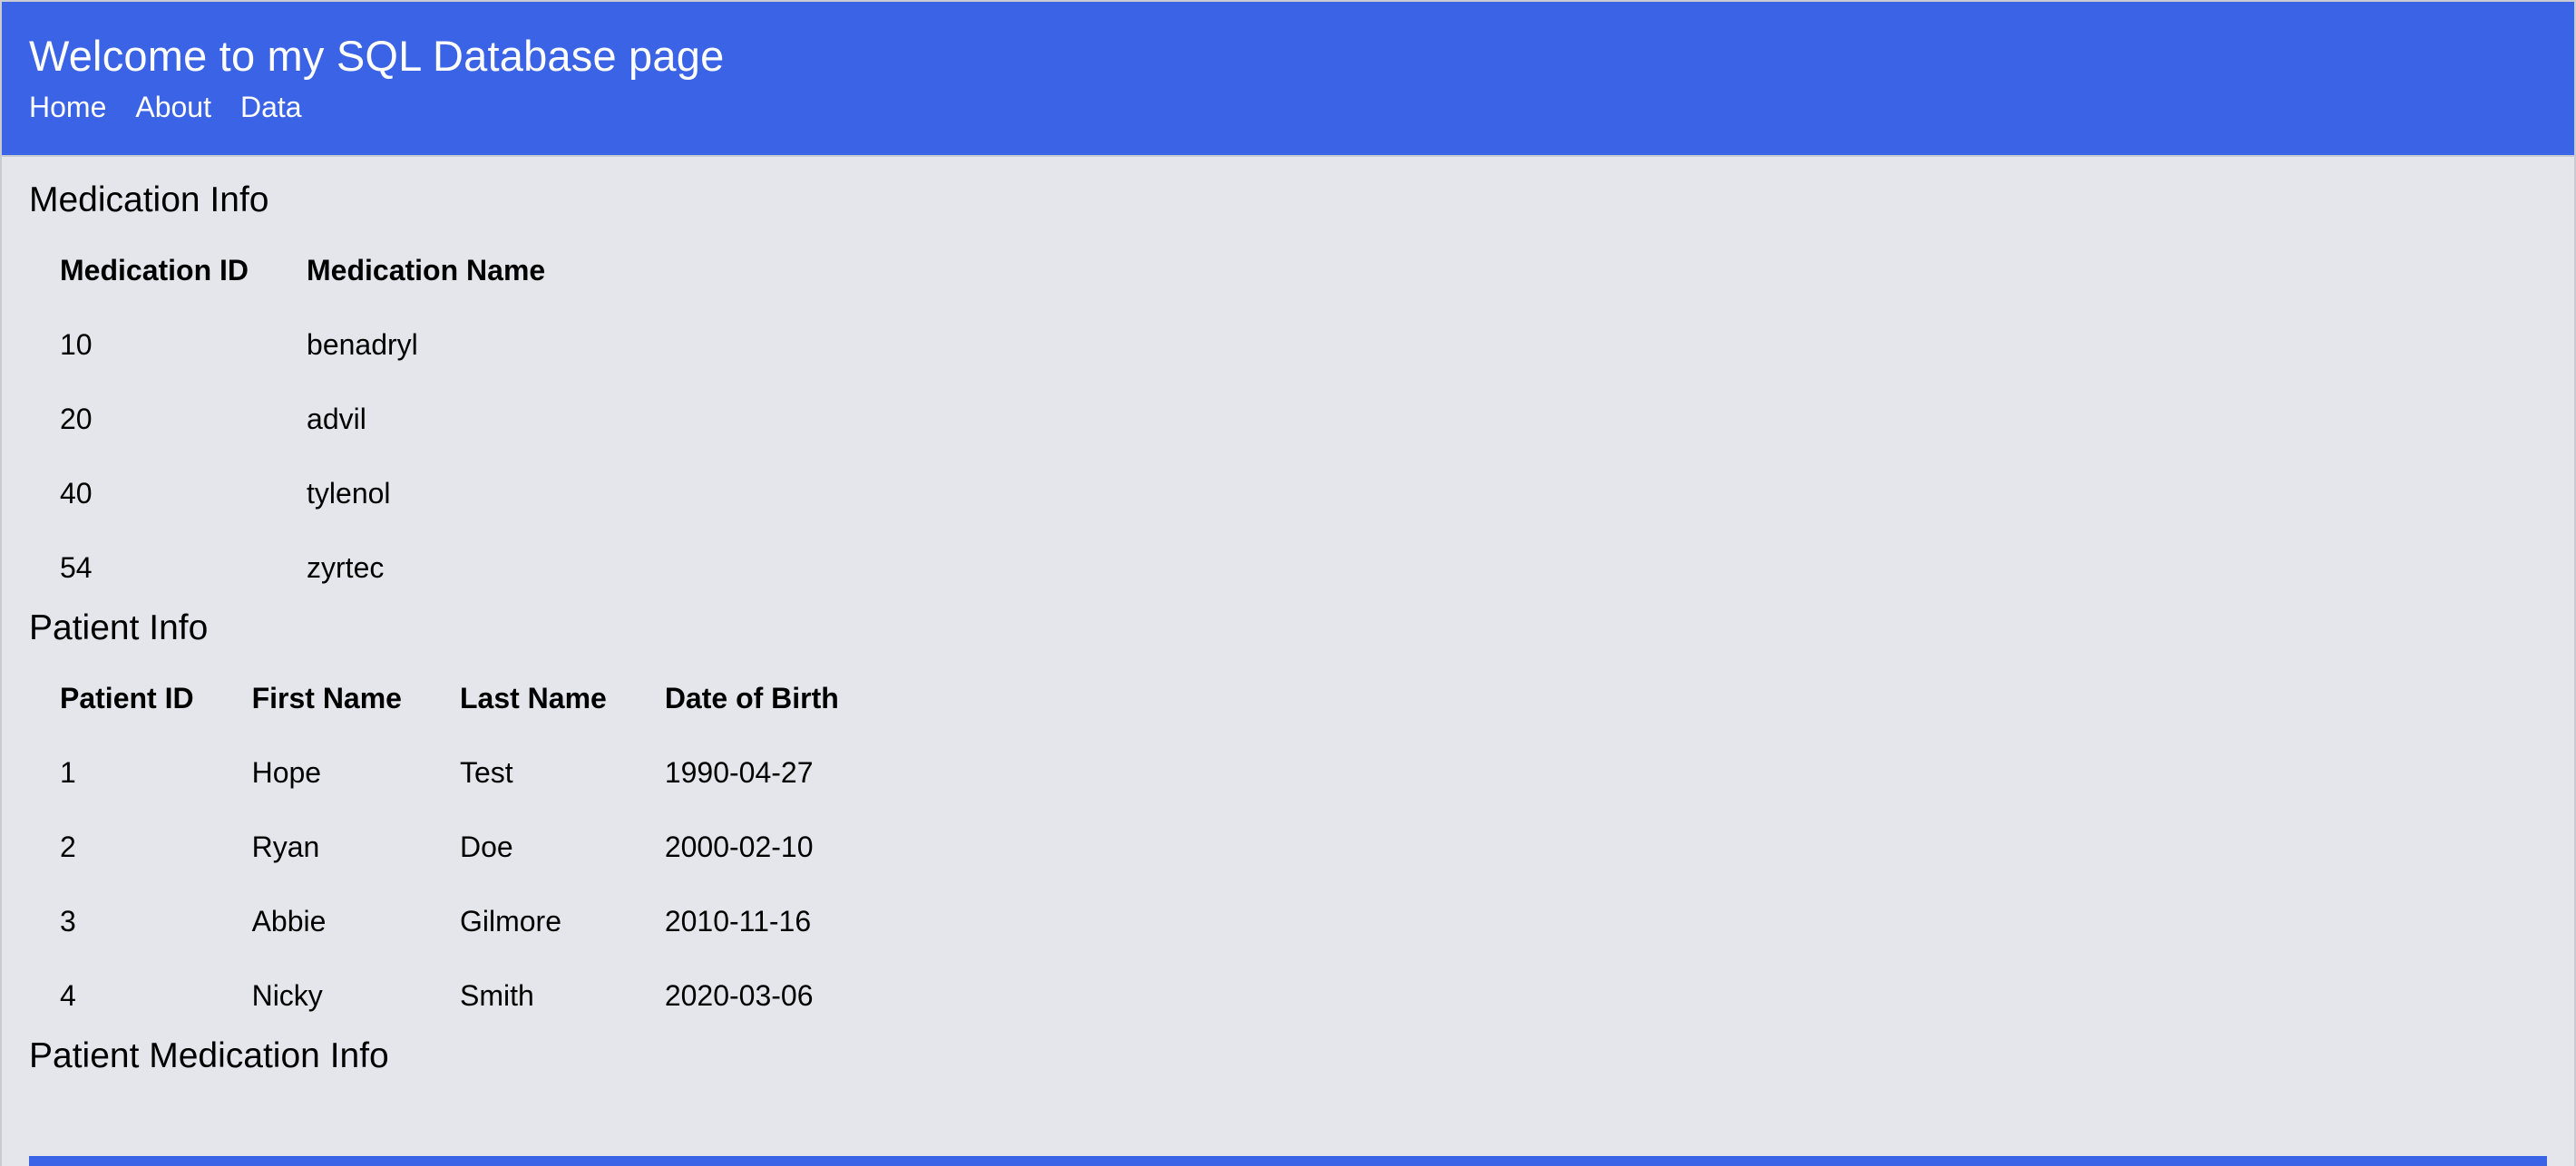 This screenshot has width=2576, height=1166. Describe the element at coordinates (67, 107) in the screenshot. I see `nav-link-home: Home` at that location.